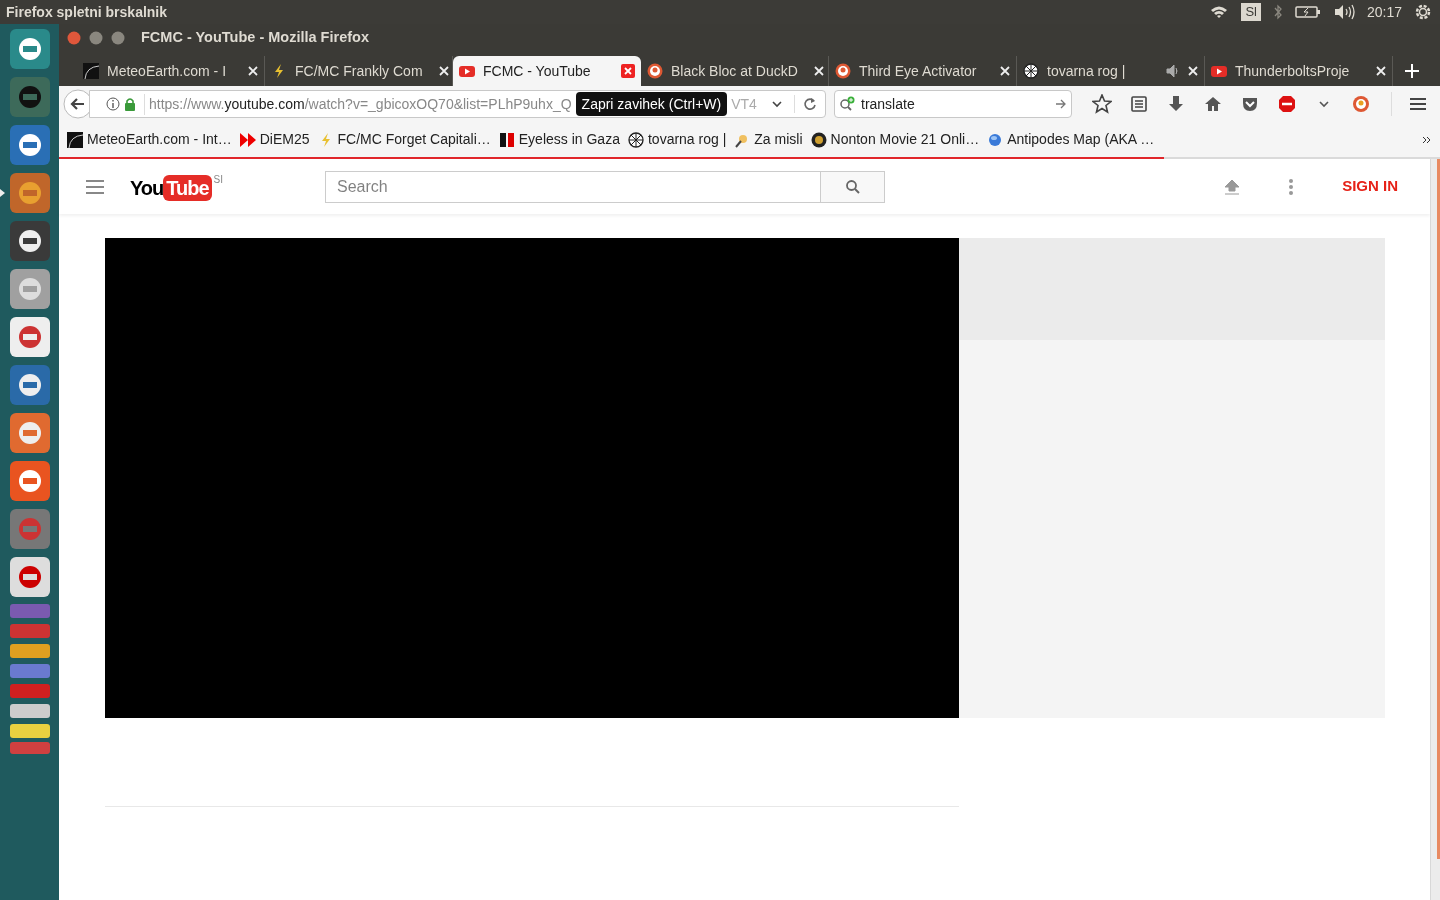 The width and height of the screenshot is (1440, 900). Describe the element at coordinates (1139, 104) in the screenshot. I see `reading-list-icon` at that location.